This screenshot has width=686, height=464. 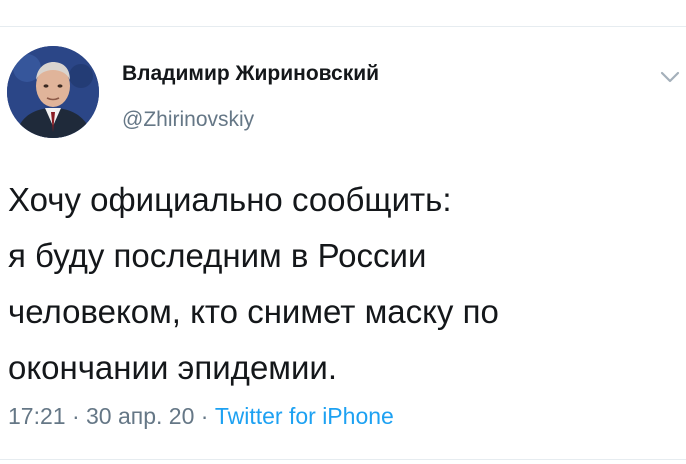 I want to click on author-handle: @Zhirinovskiy, so click(x=188, y=120).